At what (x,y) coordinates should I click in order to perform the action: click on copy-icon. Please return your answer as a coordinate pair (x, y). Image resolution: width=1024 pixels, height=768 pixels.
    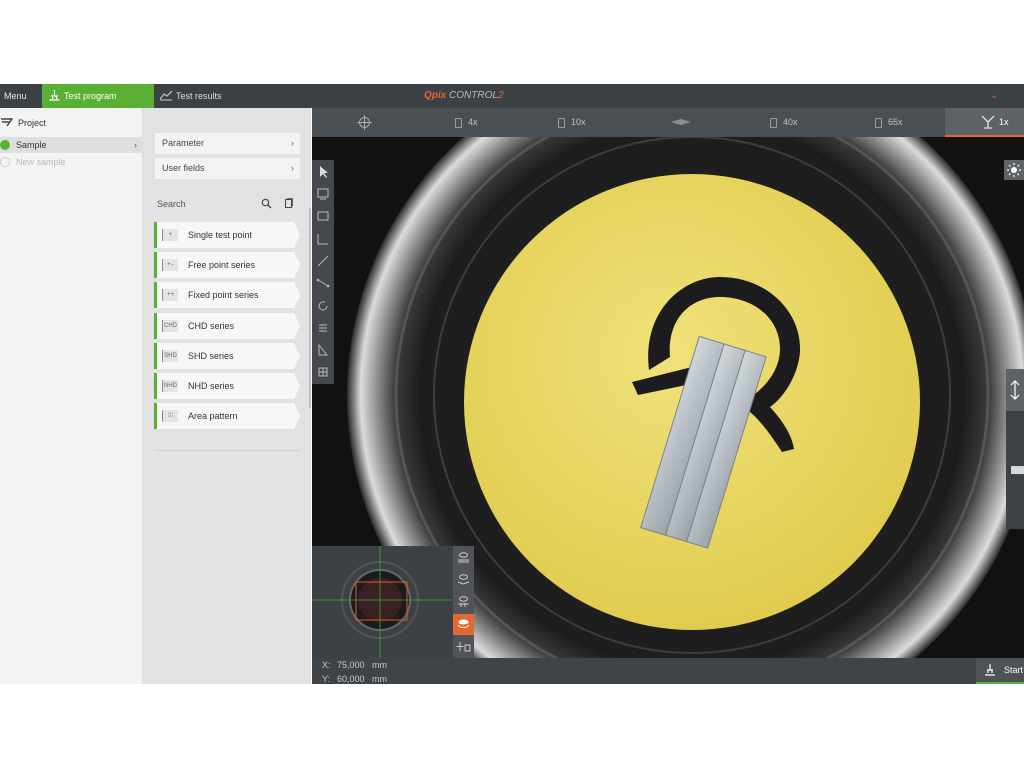
    Looking at the image, I should click on (289, 203).